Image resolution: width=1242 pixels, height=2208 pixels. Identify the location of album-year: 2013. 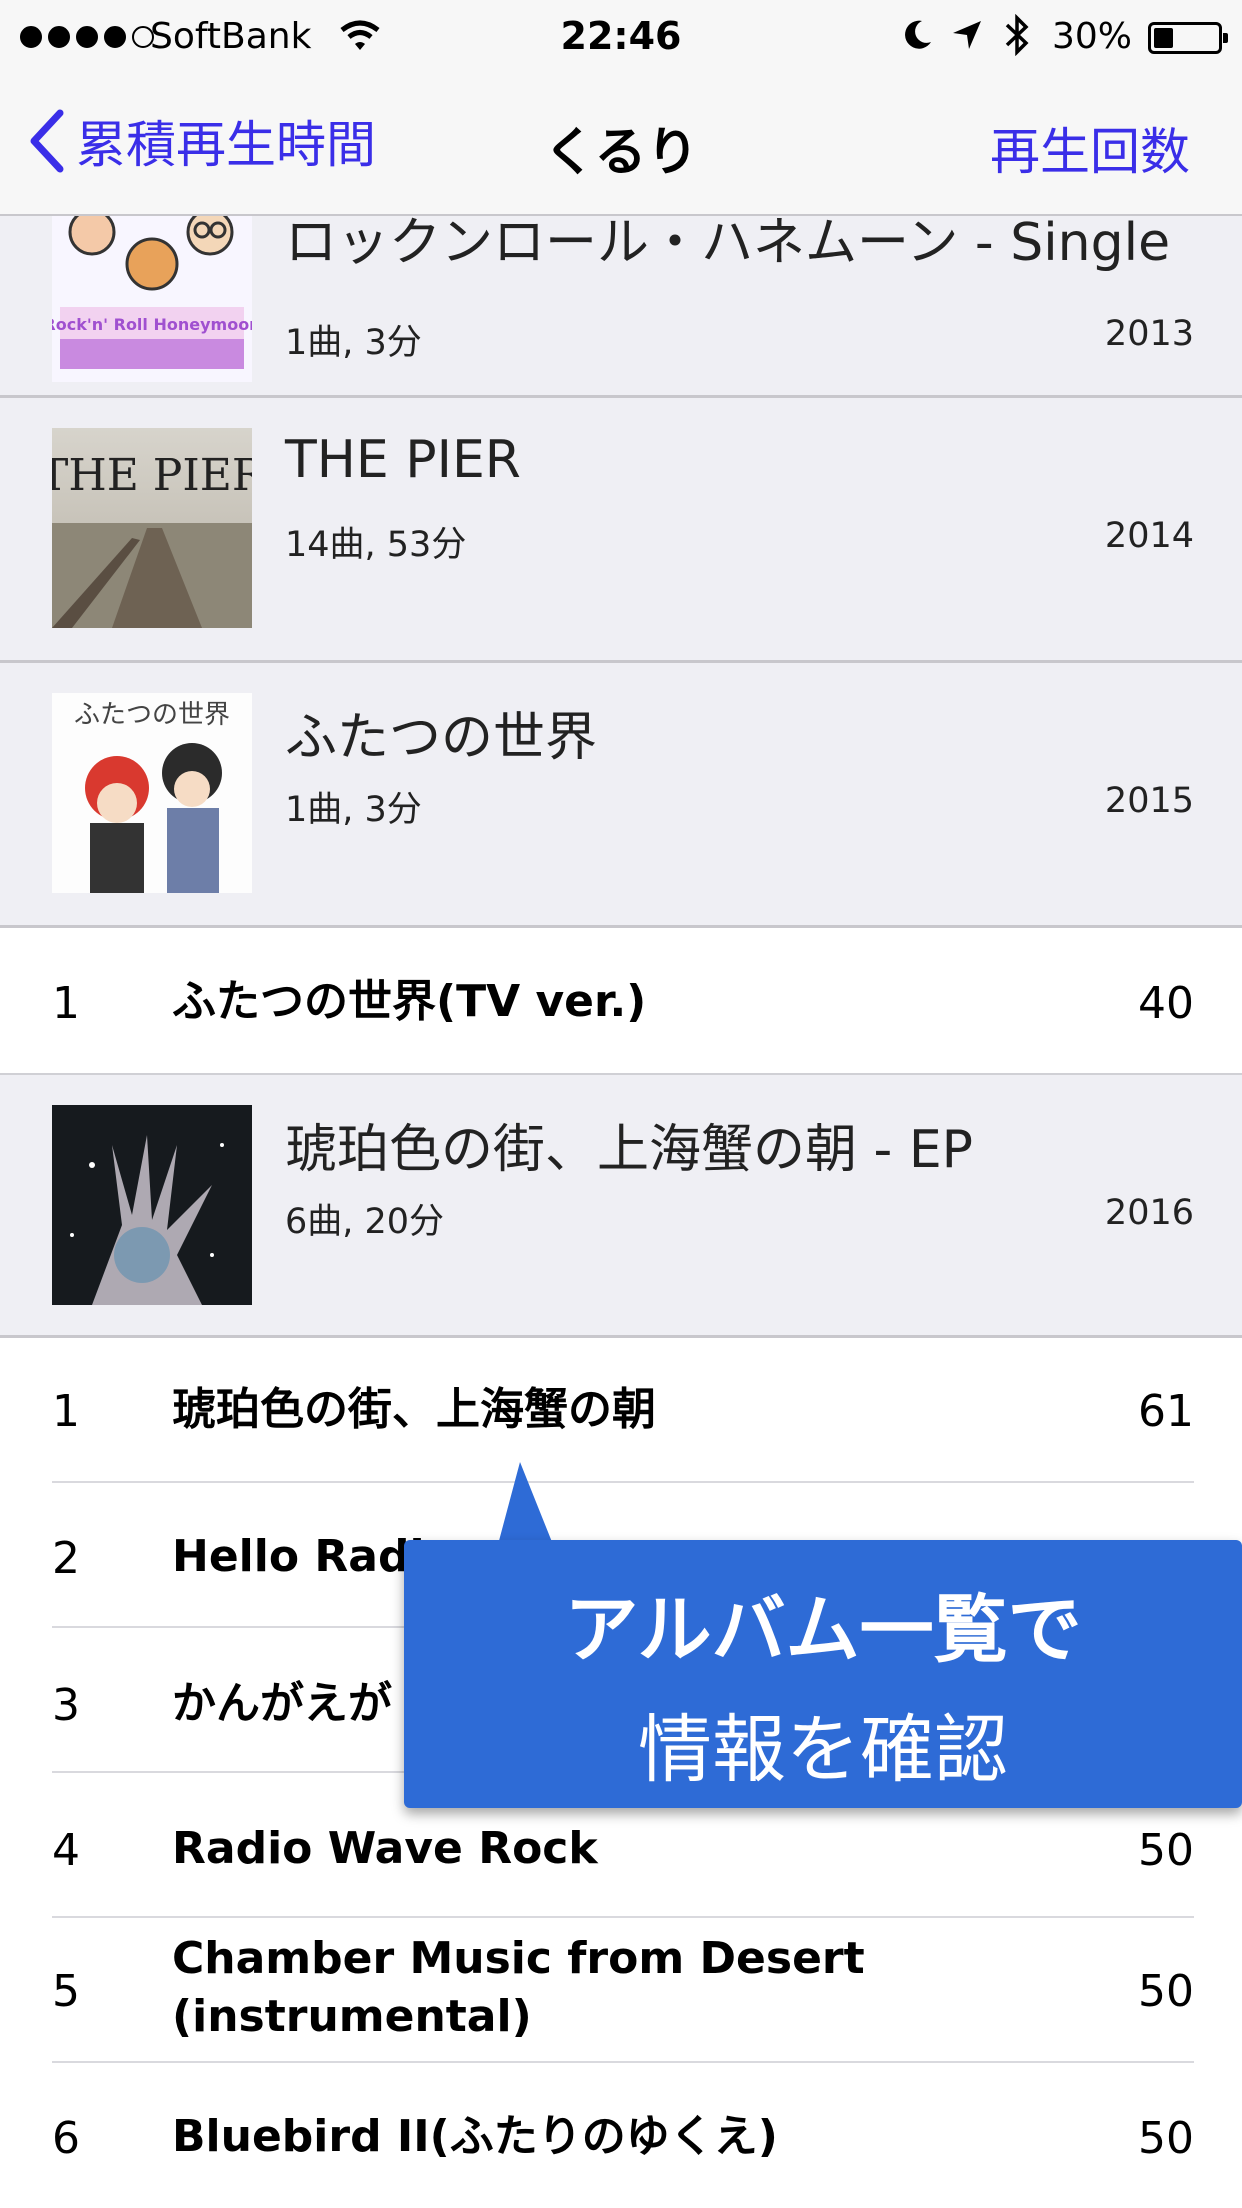
(1149, 334).